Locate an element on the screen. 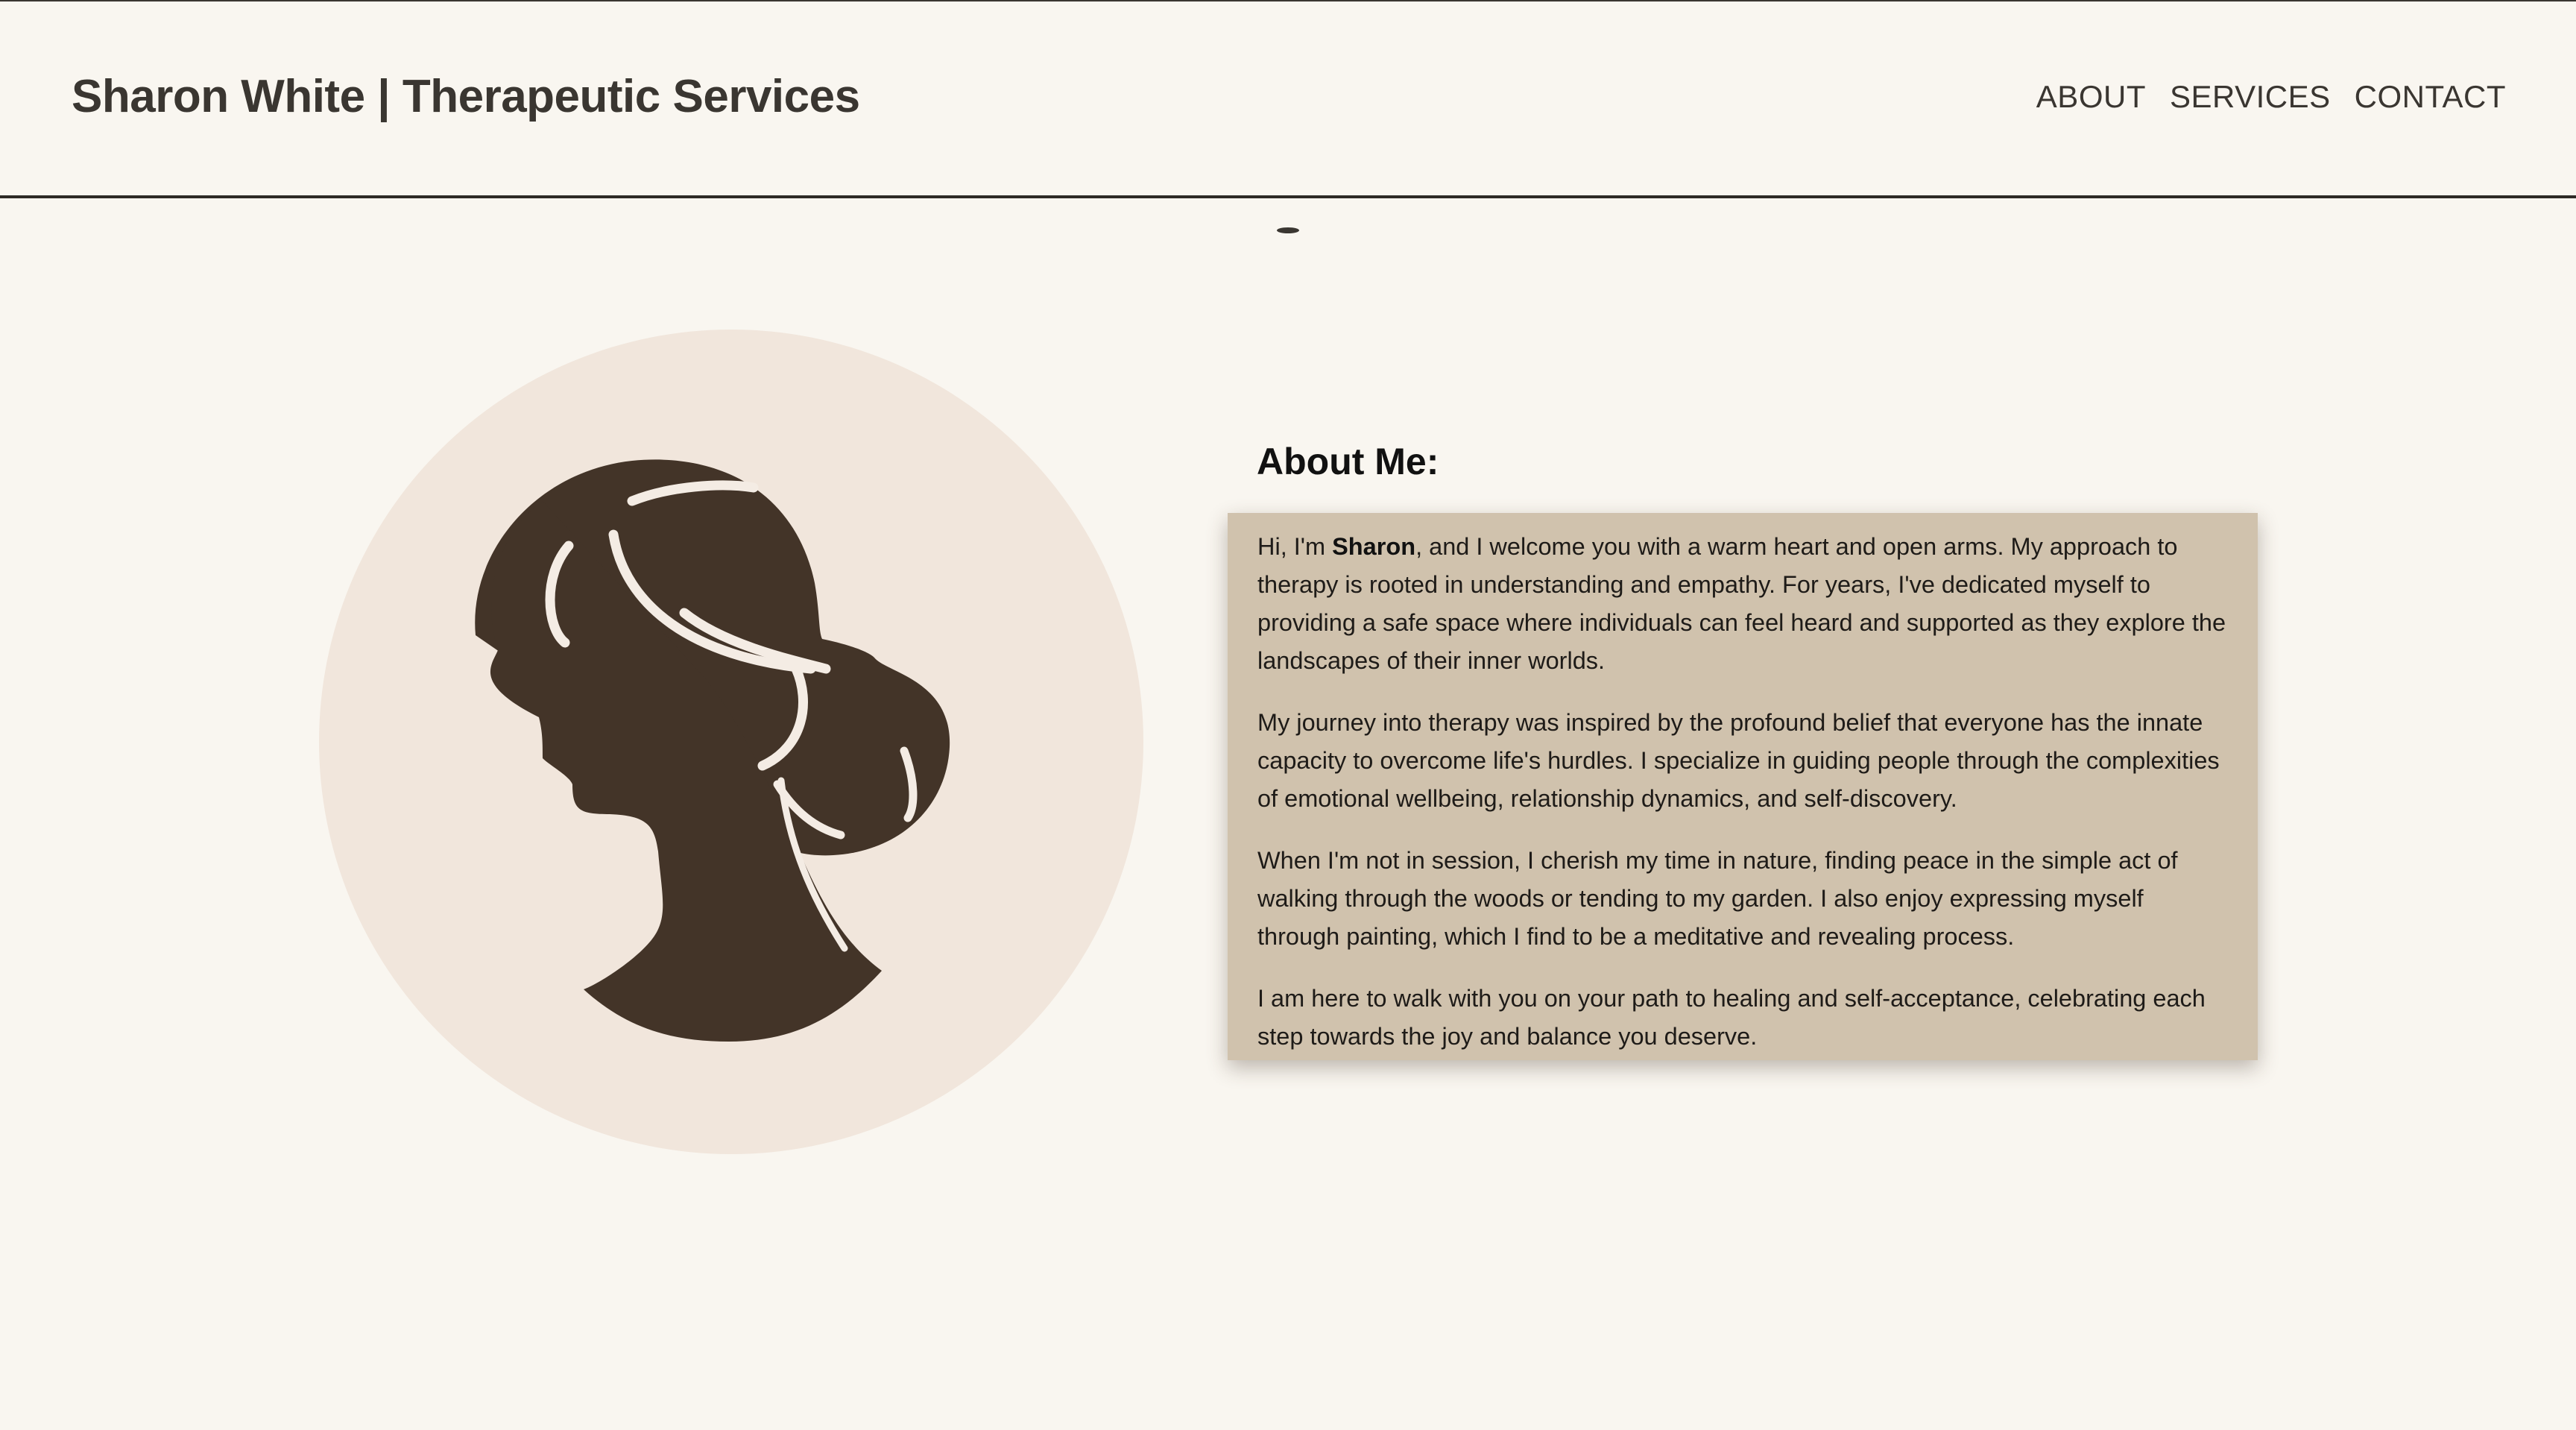 The image size is (2576, 1430). site-title: Sharon White | Therapeutic Services is located at coordinates (466, 96).